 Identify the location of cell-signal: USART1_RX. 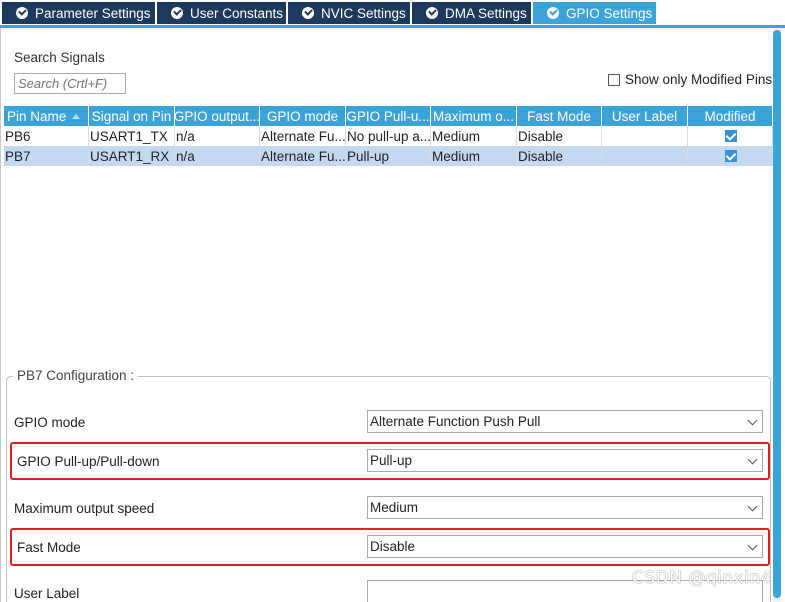
(132, 156).